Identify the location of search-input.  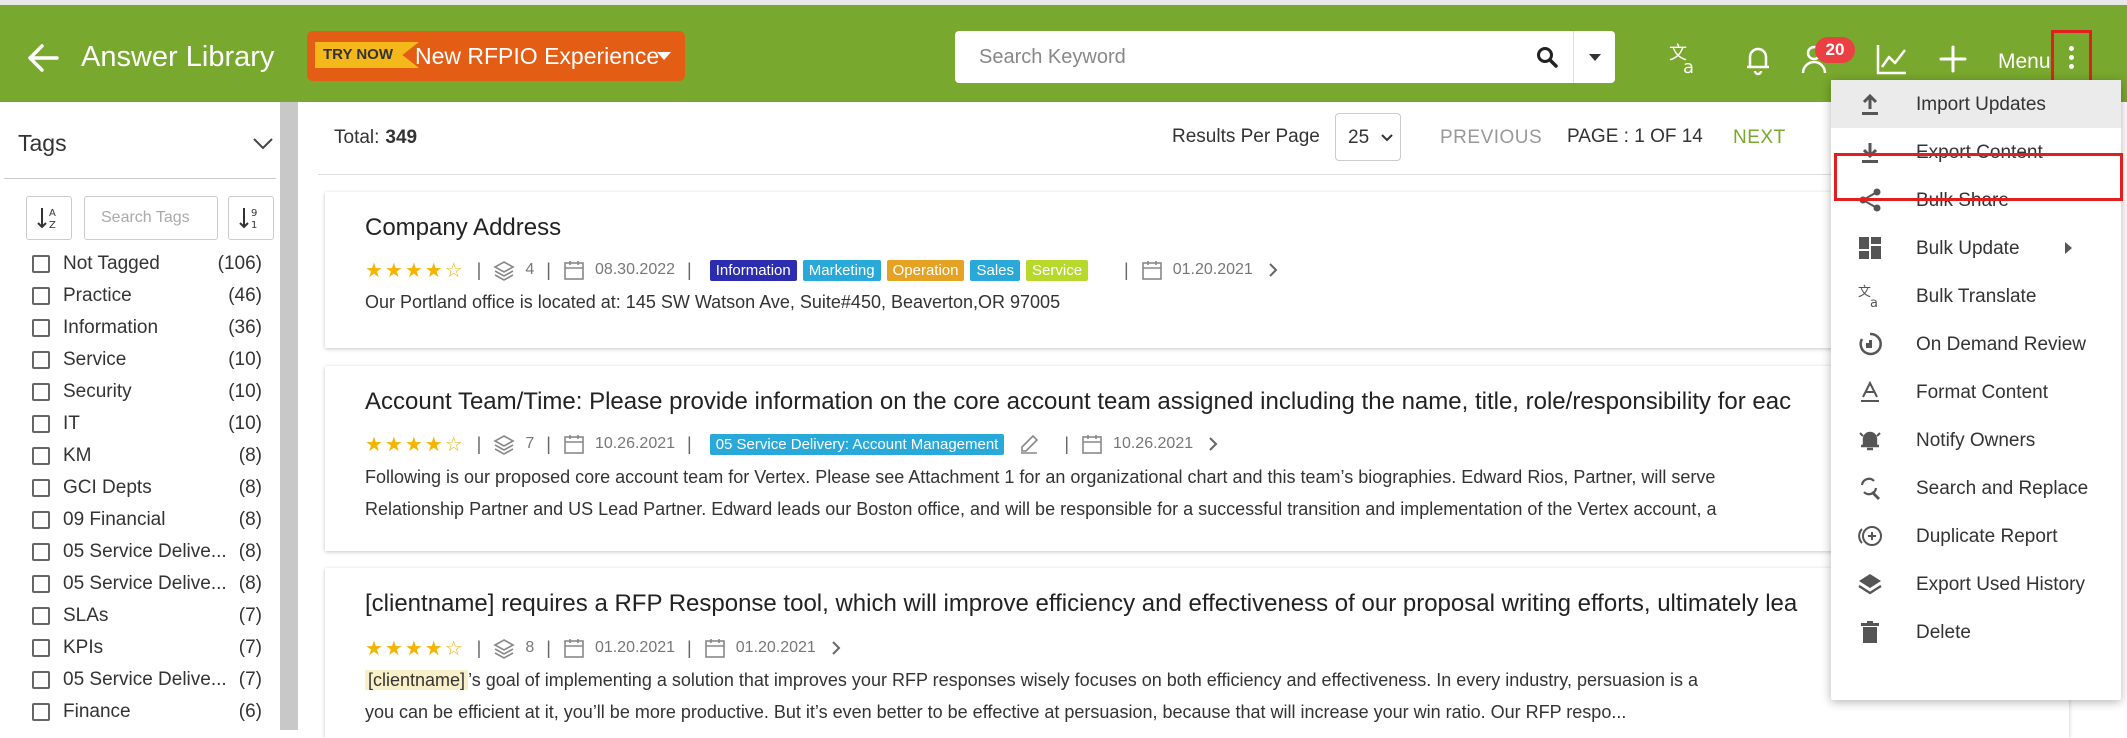
(1237, 57).